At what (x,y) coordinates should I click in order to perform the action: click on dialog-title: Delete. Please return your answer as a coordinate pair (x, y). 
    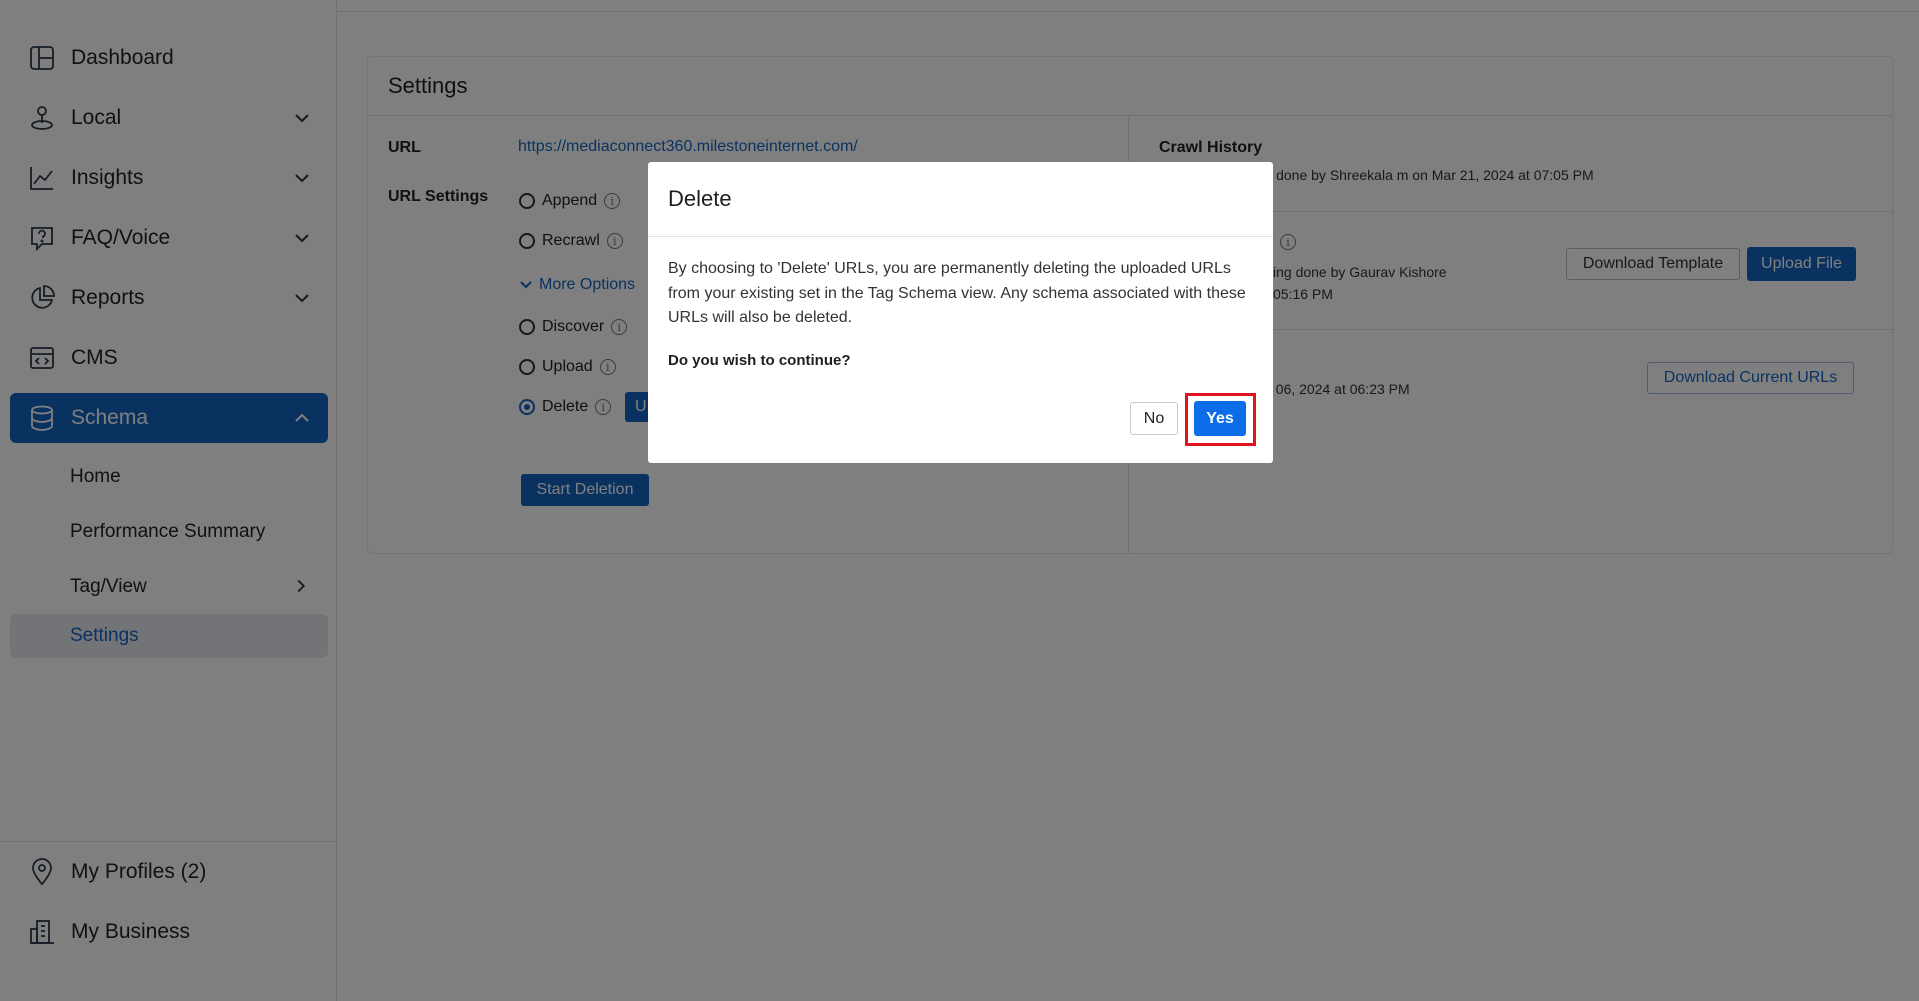
    Looking at the image, I should click on (700, 198).